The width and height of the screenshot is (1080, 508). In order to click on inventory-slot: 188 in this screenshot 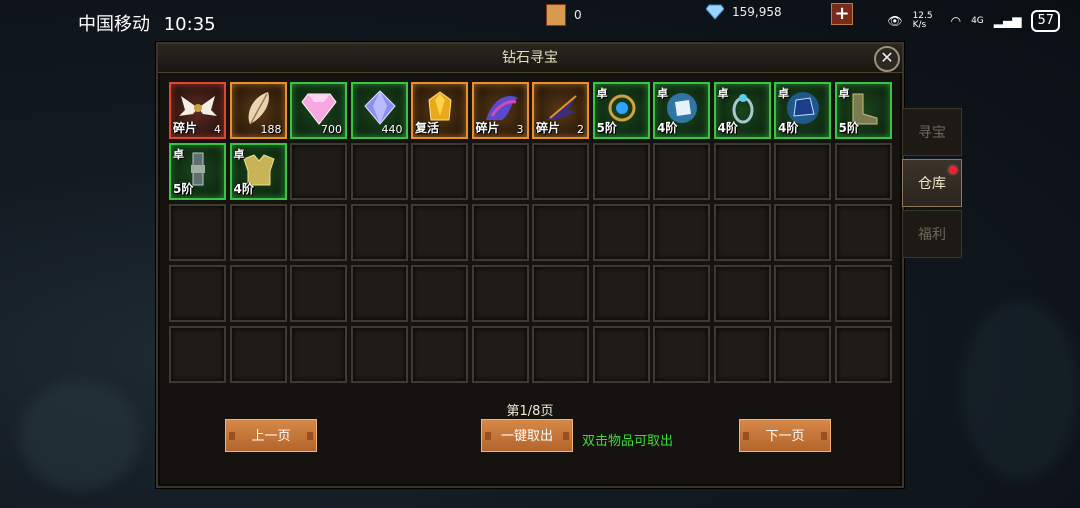, I will do `click(258, 110)`.